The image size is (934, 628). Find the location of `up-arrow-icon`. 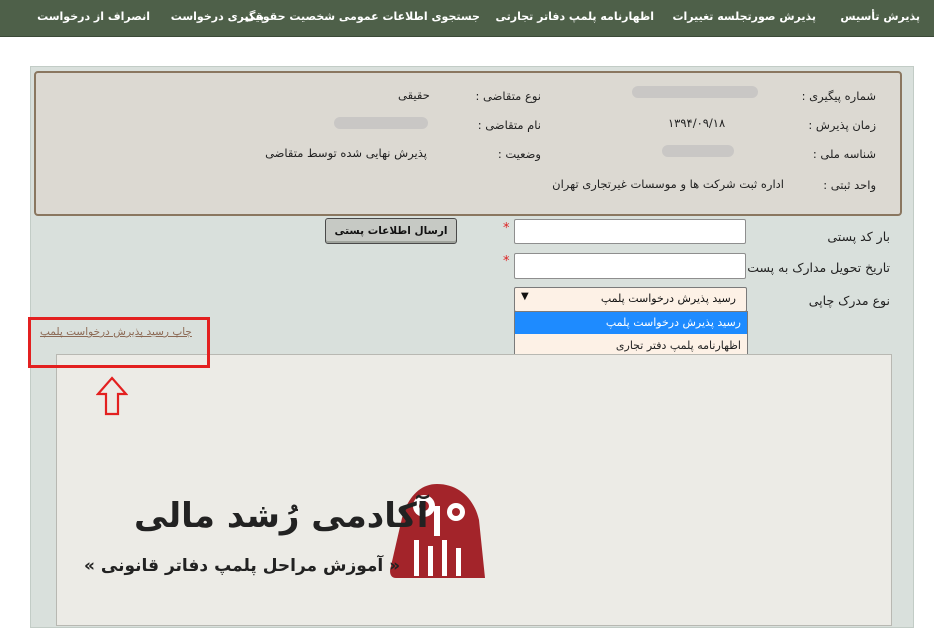

up-arrow-icon is located at coordinates (112, 396).